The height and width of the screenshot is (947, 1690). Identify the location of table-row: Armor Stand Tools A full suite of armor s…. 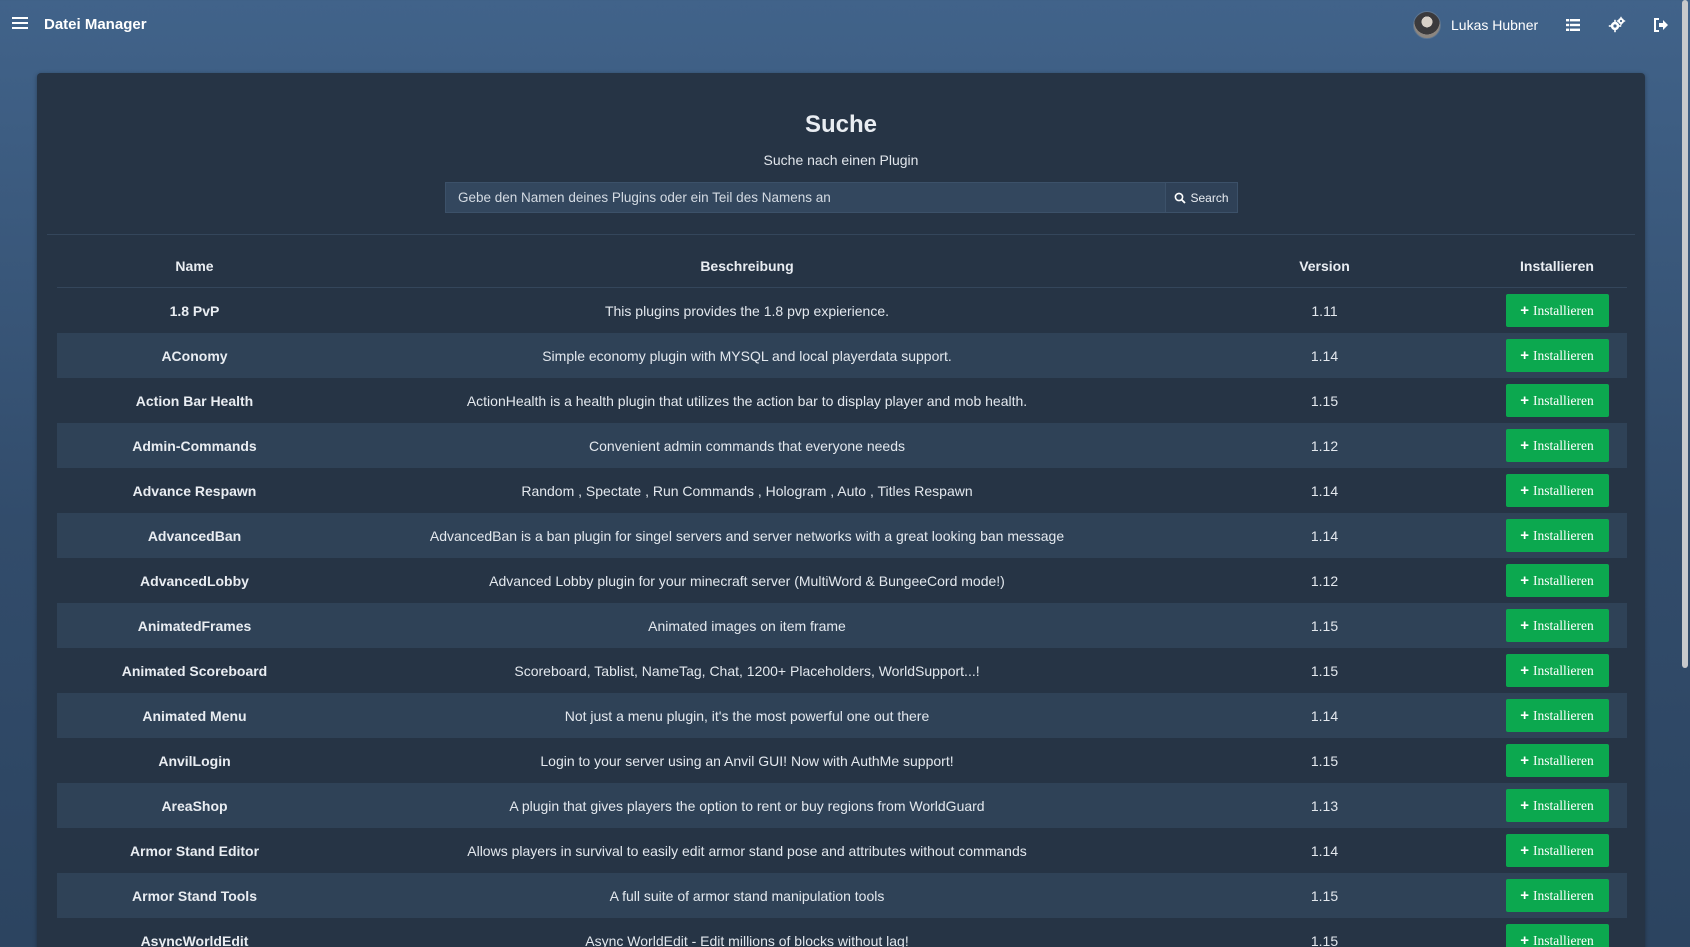
(842, 895).